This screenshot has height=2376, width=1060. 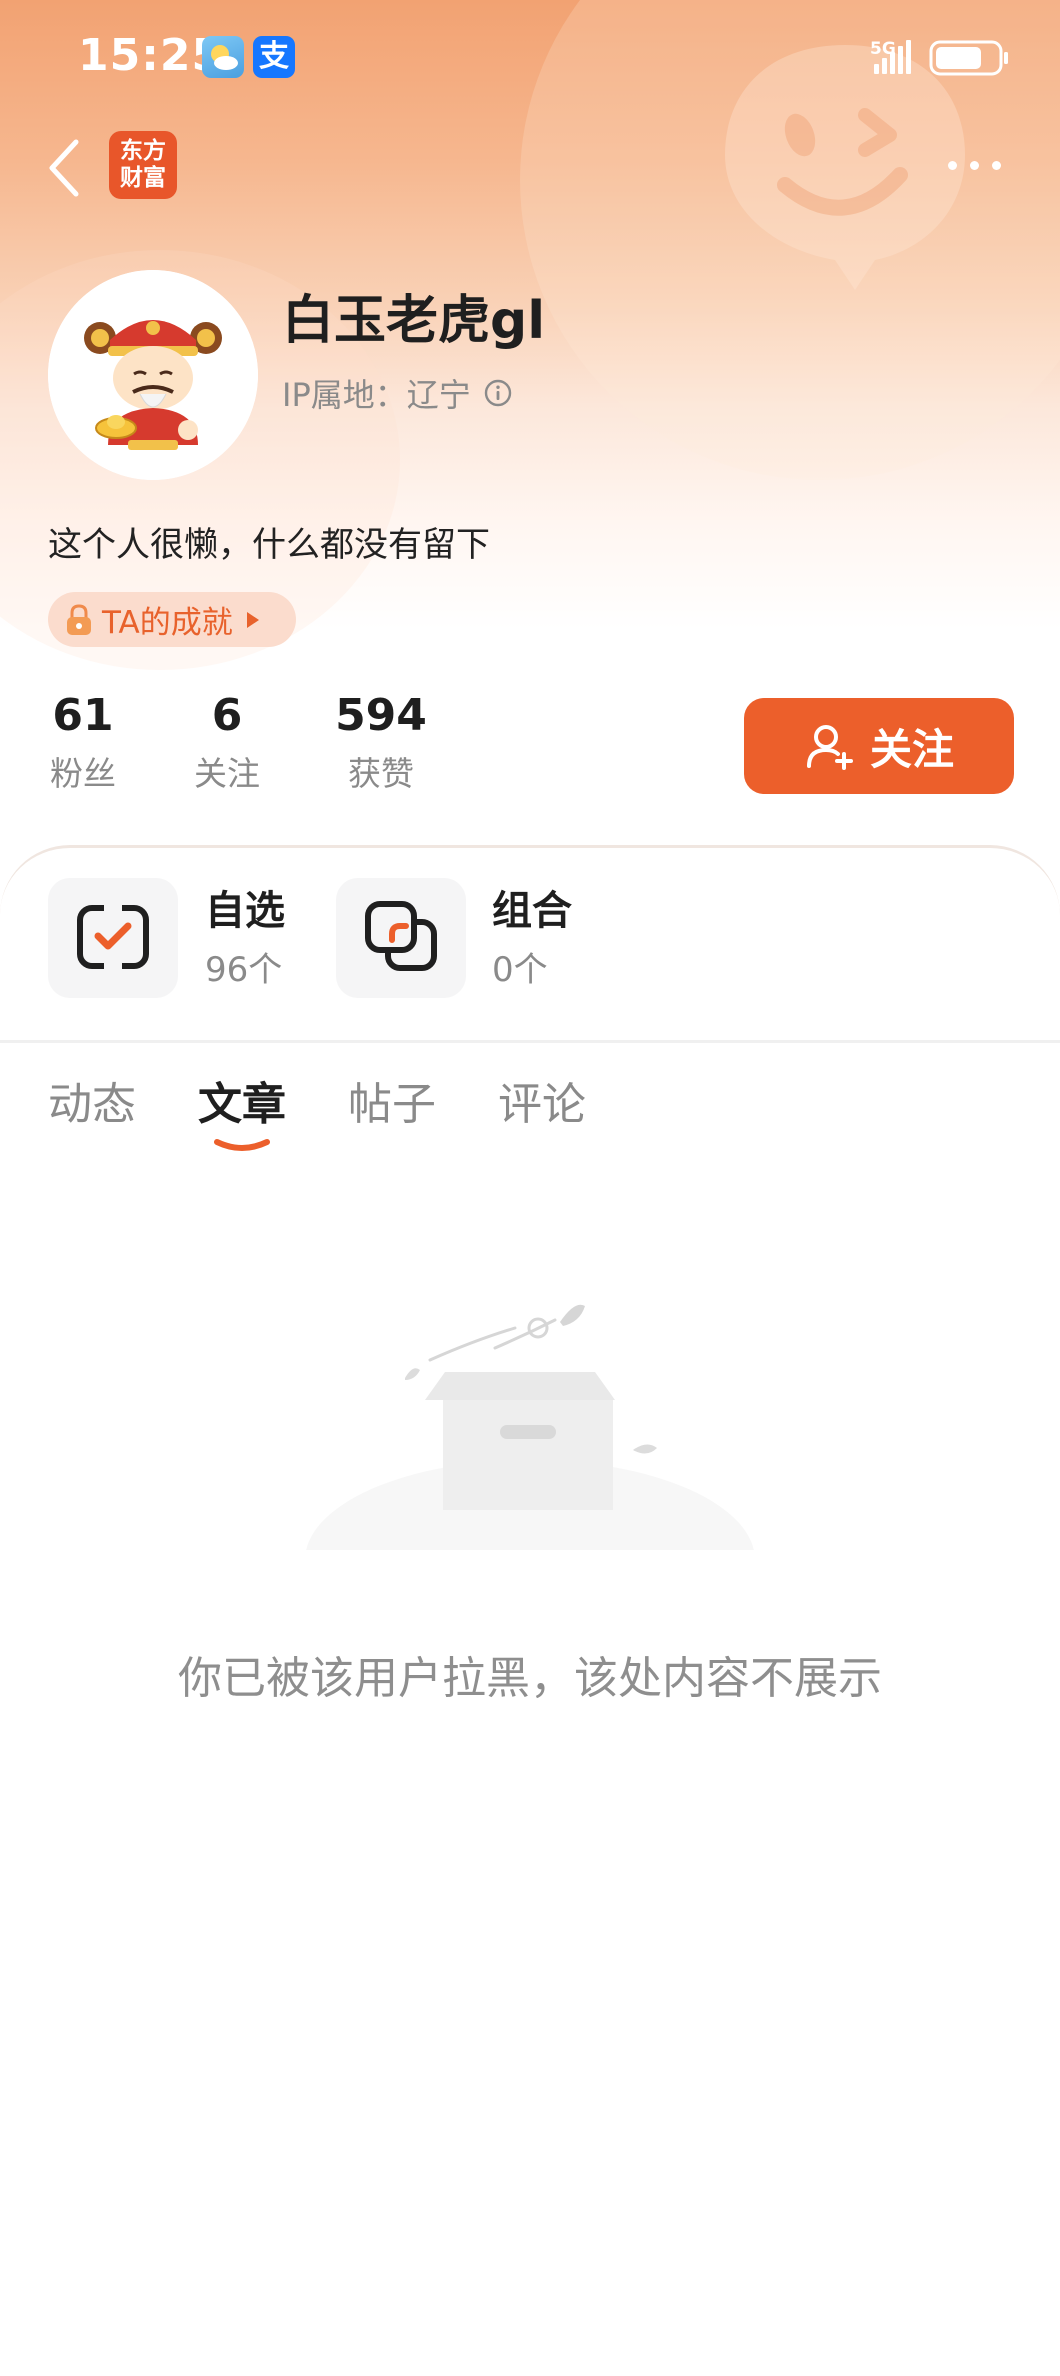 I want to click on brand-logo: 东方 财富, so click(x=143, y=165).